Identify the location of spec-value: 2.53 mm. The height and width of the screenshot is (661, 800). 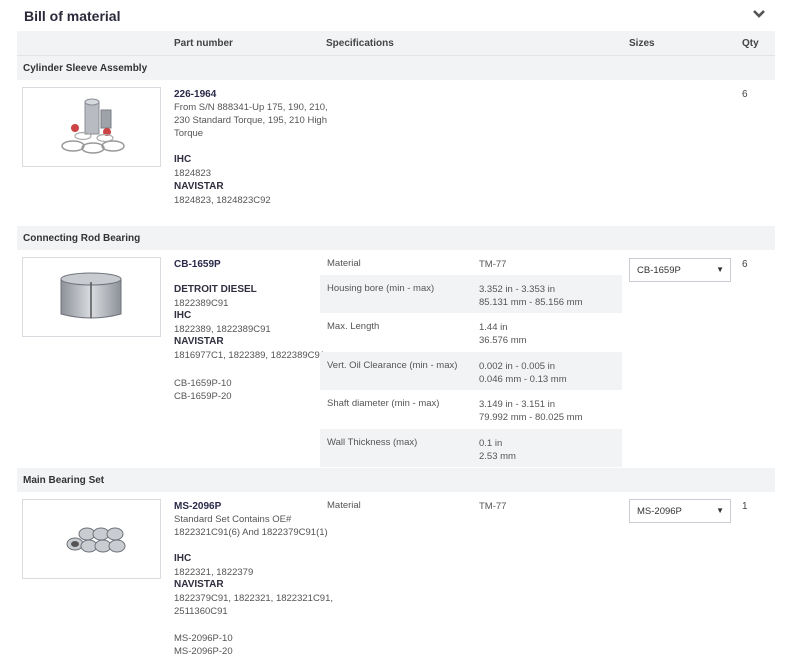
(497, 456).